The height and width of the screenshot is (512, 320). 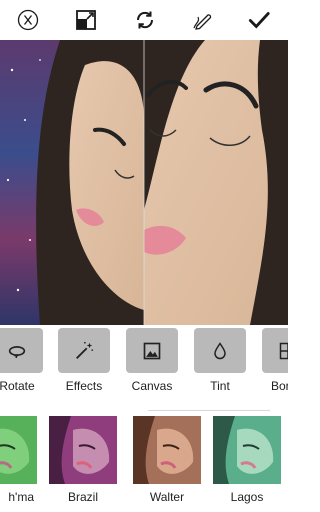 What do you see at coordinates (17, 351) in the screenshot?
I see `rotate-icon` at bounding box center [17, 351].